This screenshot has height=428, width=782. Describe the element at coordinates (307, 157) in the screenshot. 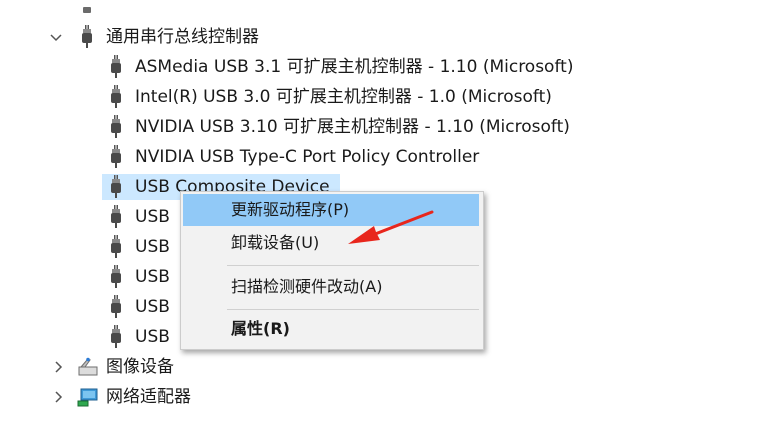

I see `tree-item-label: NVIDIA USB Type-C Port Policy Controller` at that location.